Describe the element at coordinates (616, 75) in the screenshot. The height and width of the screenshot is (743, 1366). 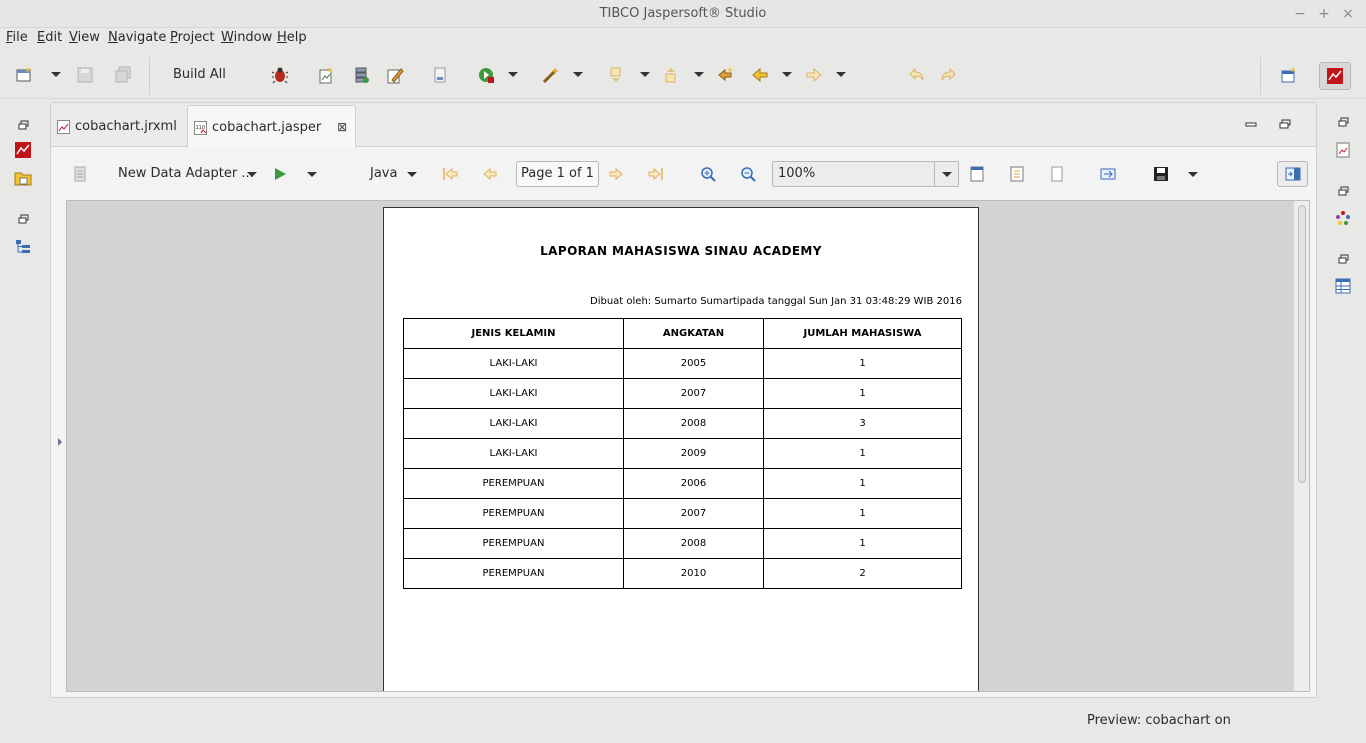
I see `next-annotation-icon` at that location.